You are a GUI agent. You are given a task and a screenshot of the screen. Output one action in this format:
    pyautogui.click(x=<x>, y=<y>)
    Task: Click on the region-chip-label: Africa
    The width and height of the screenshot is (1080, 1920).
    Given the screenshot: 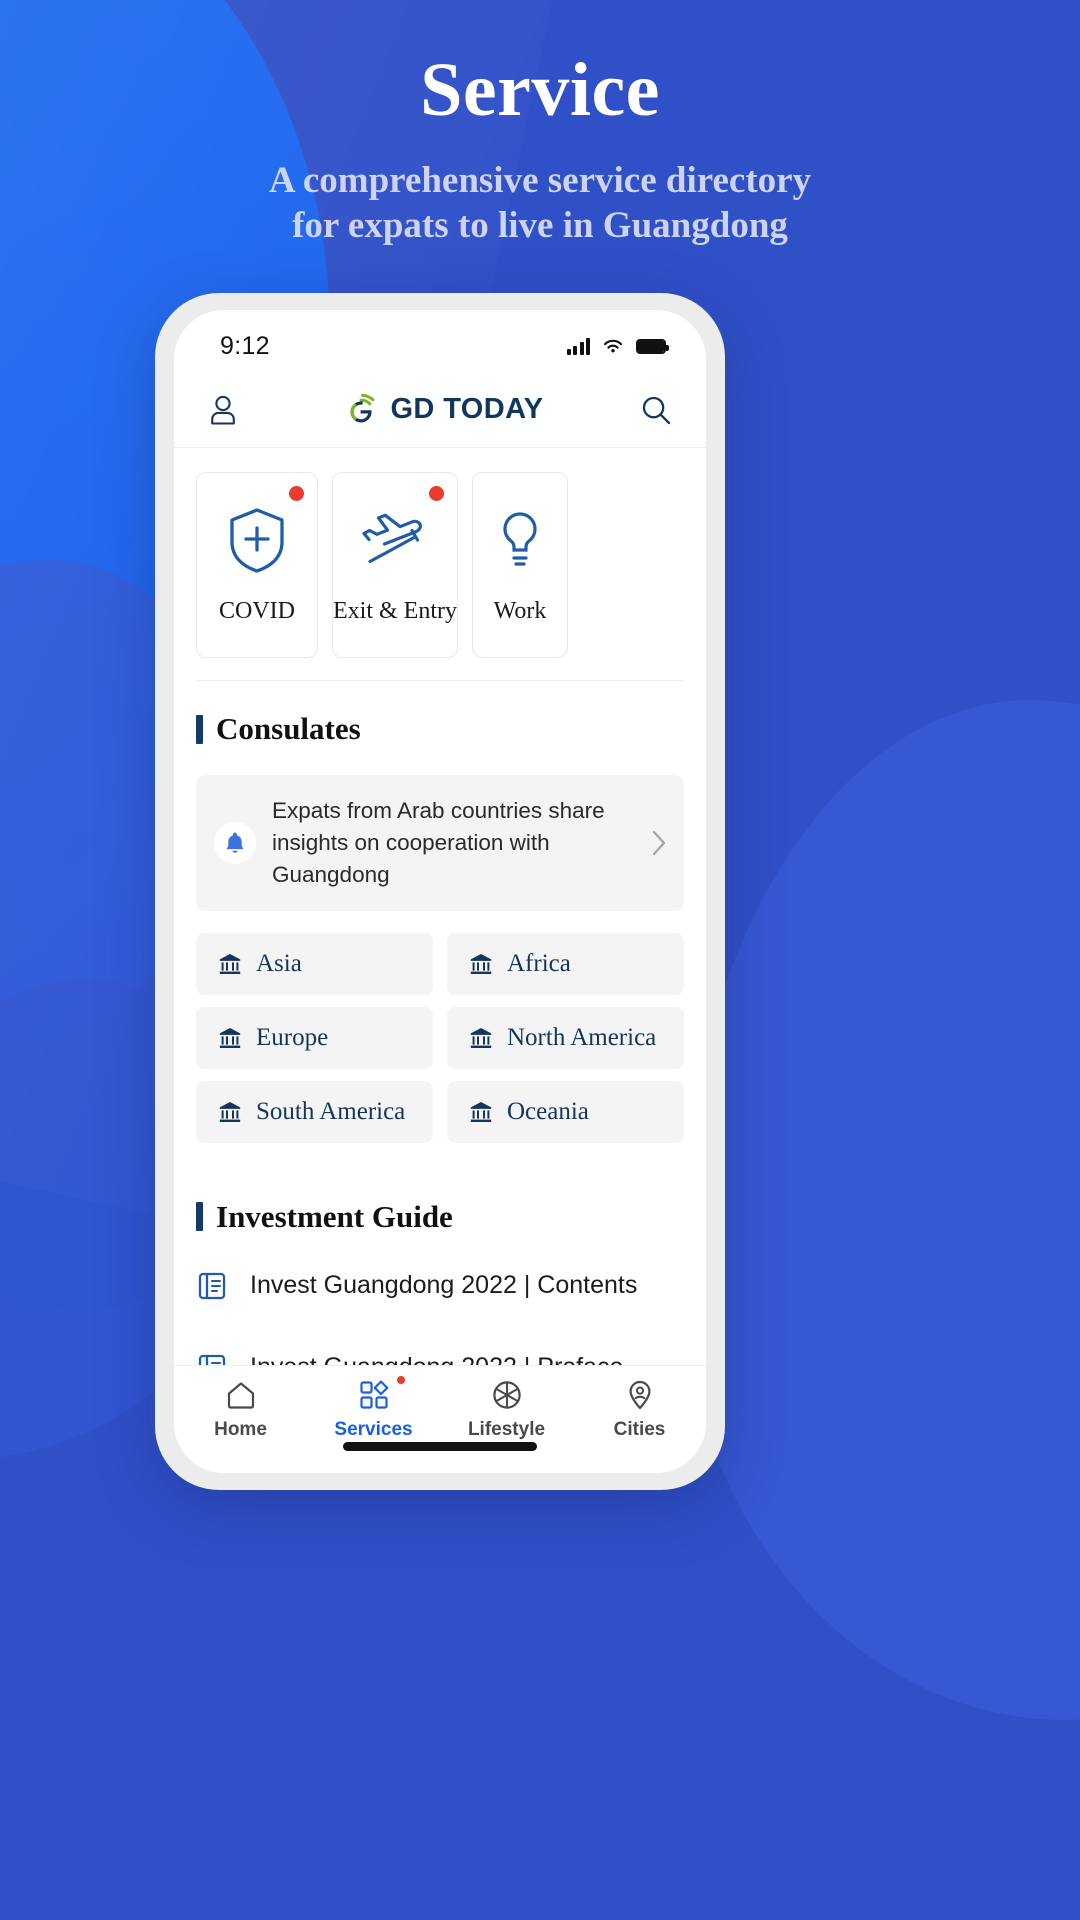 What is the action you would take?
    pyautogui.click(x=539, y=963)
    